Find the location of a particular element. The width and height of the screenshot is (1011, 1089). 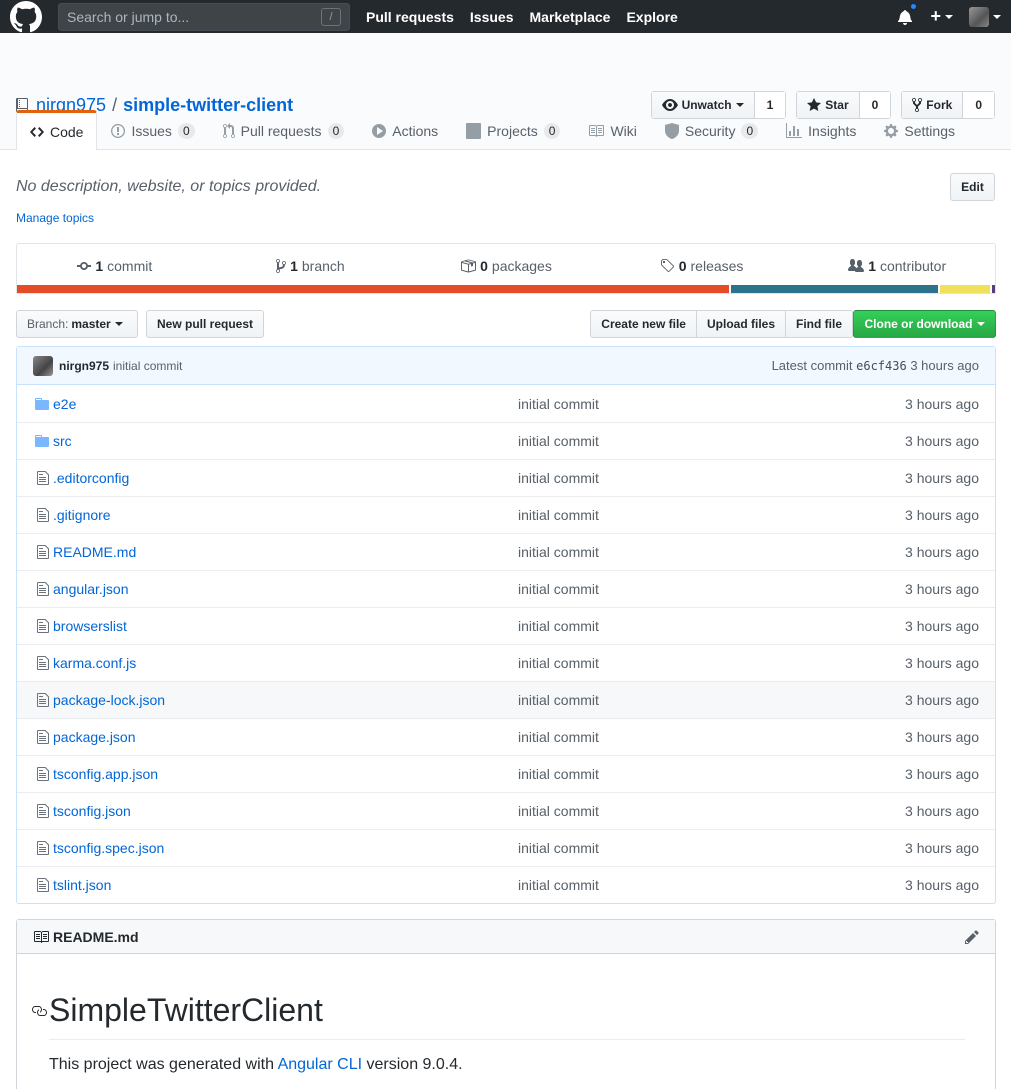

file-name-link: browserslist is located at coordinates (90, 626).